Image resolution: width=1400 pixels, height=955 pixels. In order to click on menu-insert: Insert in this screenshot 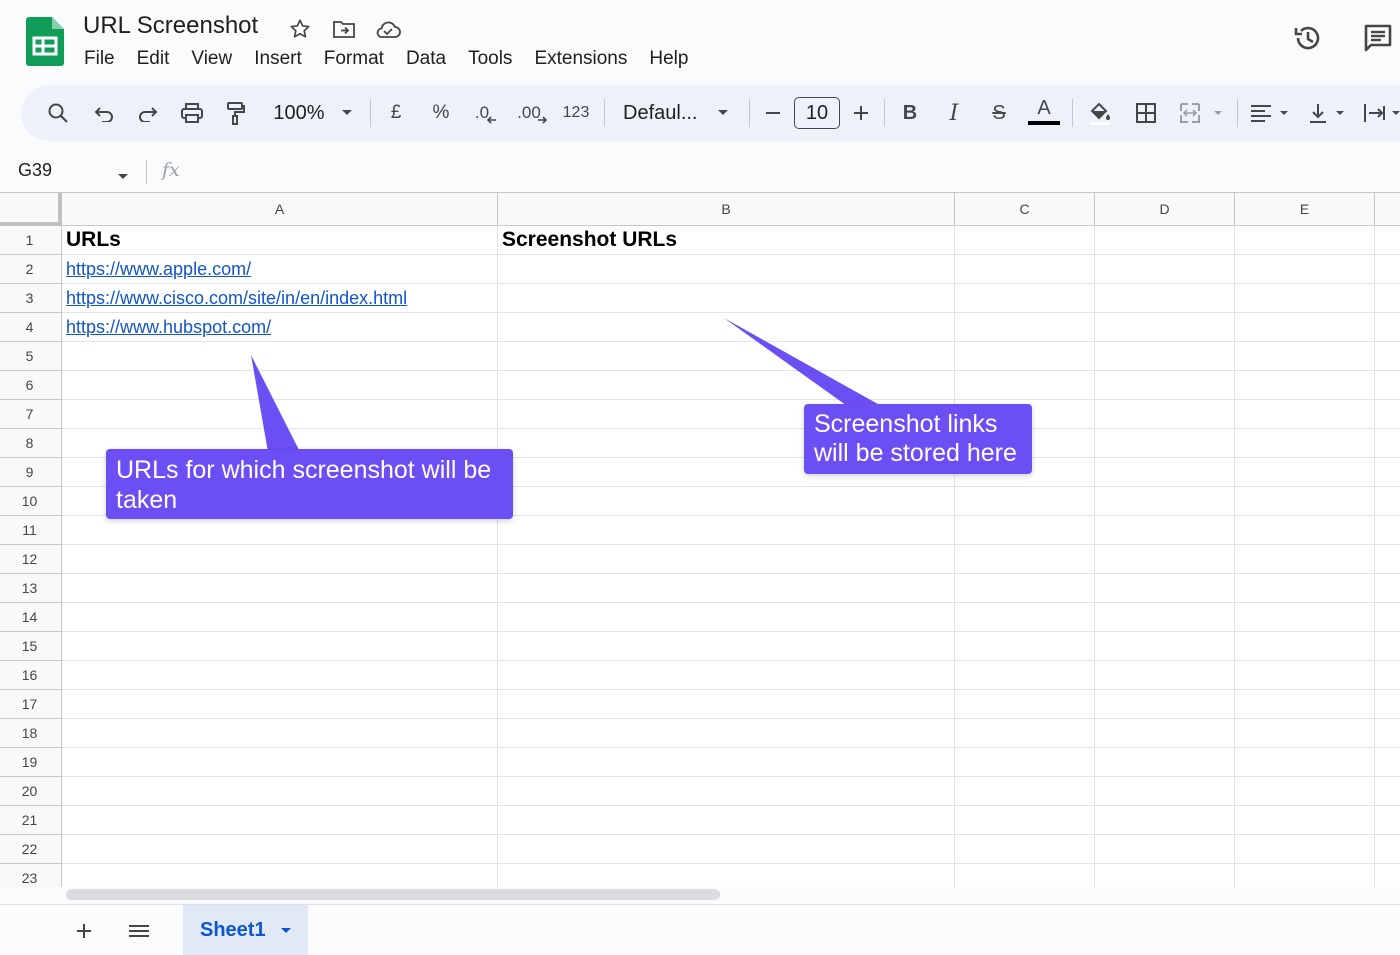, I will do `click(278, 58)`.